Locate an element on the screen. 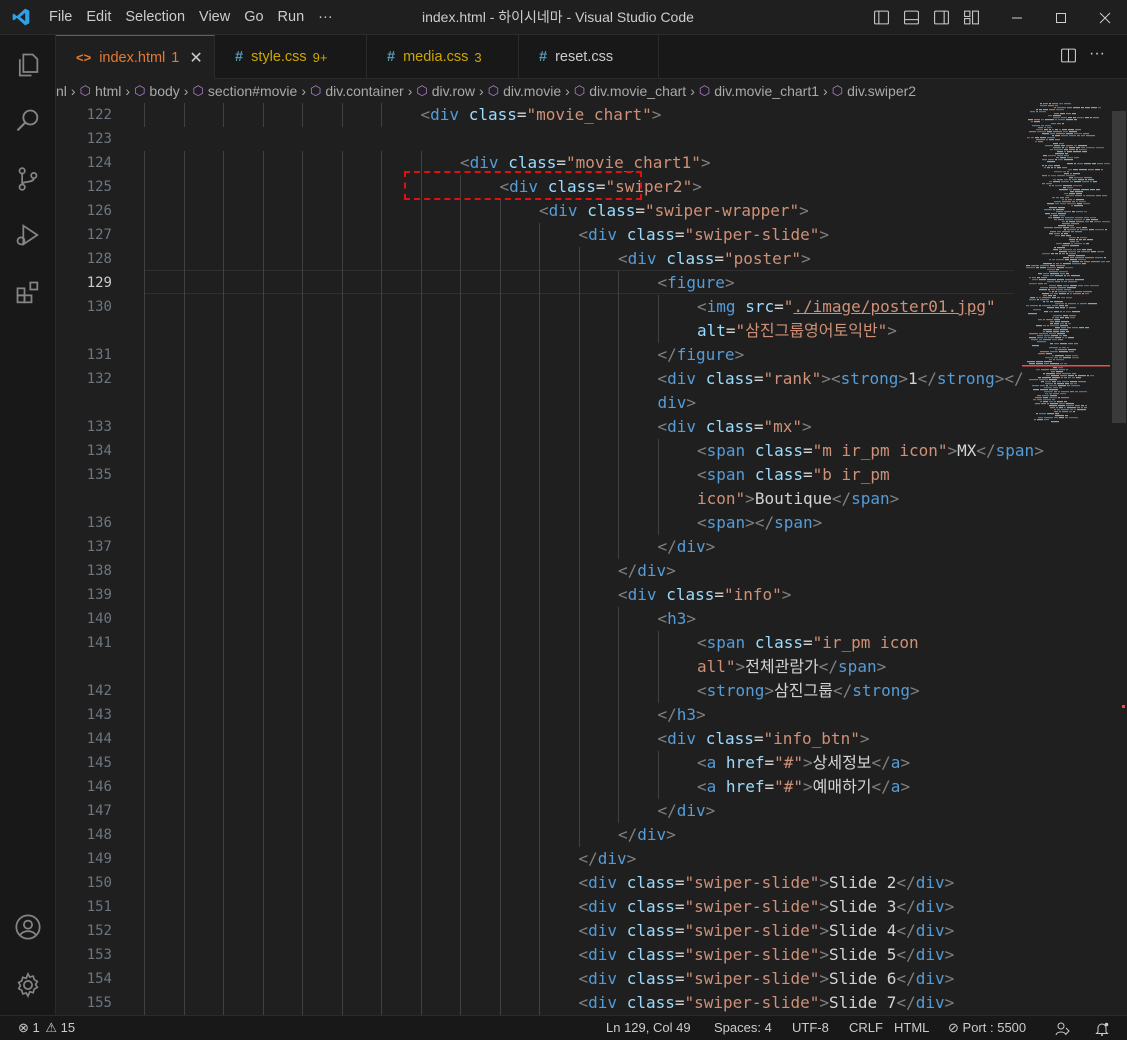 The image size is (1127, 1040). split-editor-icon is located at coordinates (1068, 57).